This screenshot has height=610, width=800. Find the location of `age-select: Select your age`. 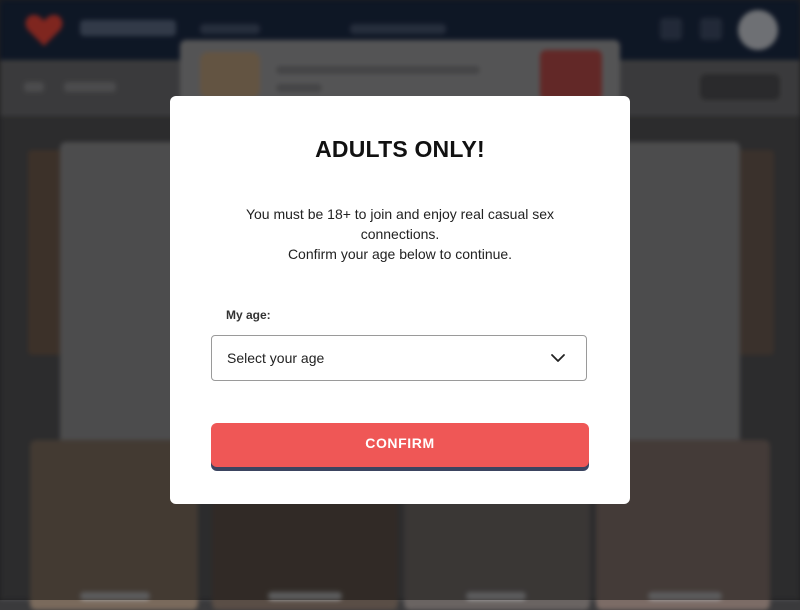

age-select: Select your age is located at coordinates (399, 358).